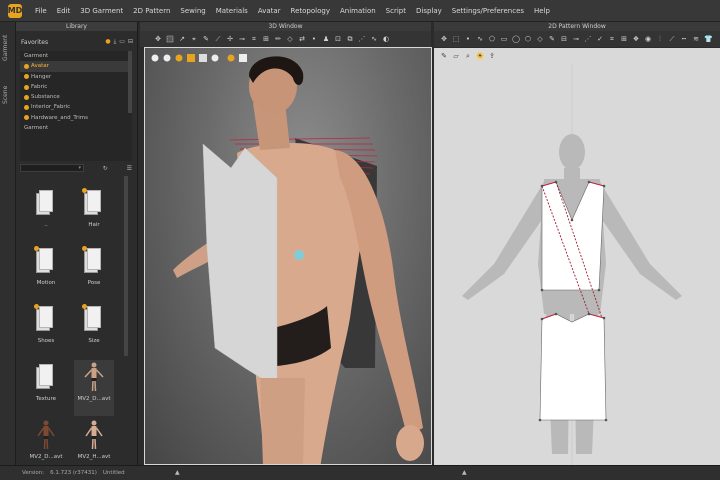 The image size is (720, 480). I want to click on eraser-icon: ▱, so click(456, 56).